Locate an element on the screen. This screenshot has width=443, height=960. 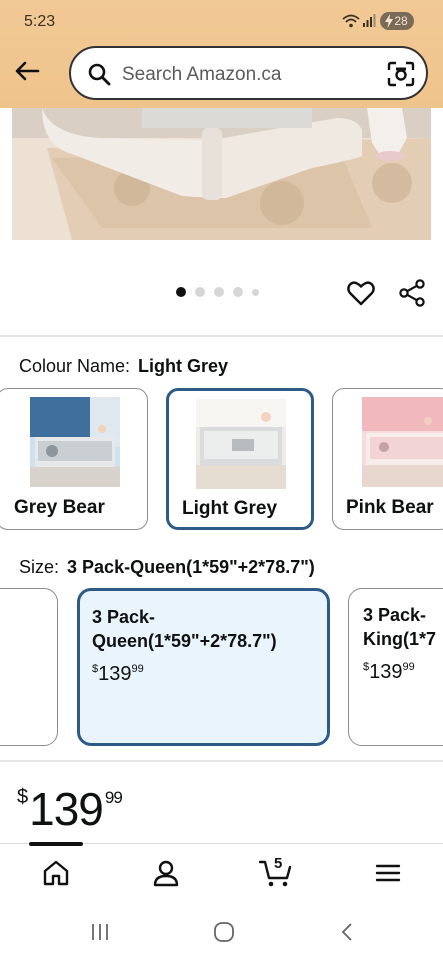
colour-option-grey-bear: Grey Bear is located at coordinates (74, 459).